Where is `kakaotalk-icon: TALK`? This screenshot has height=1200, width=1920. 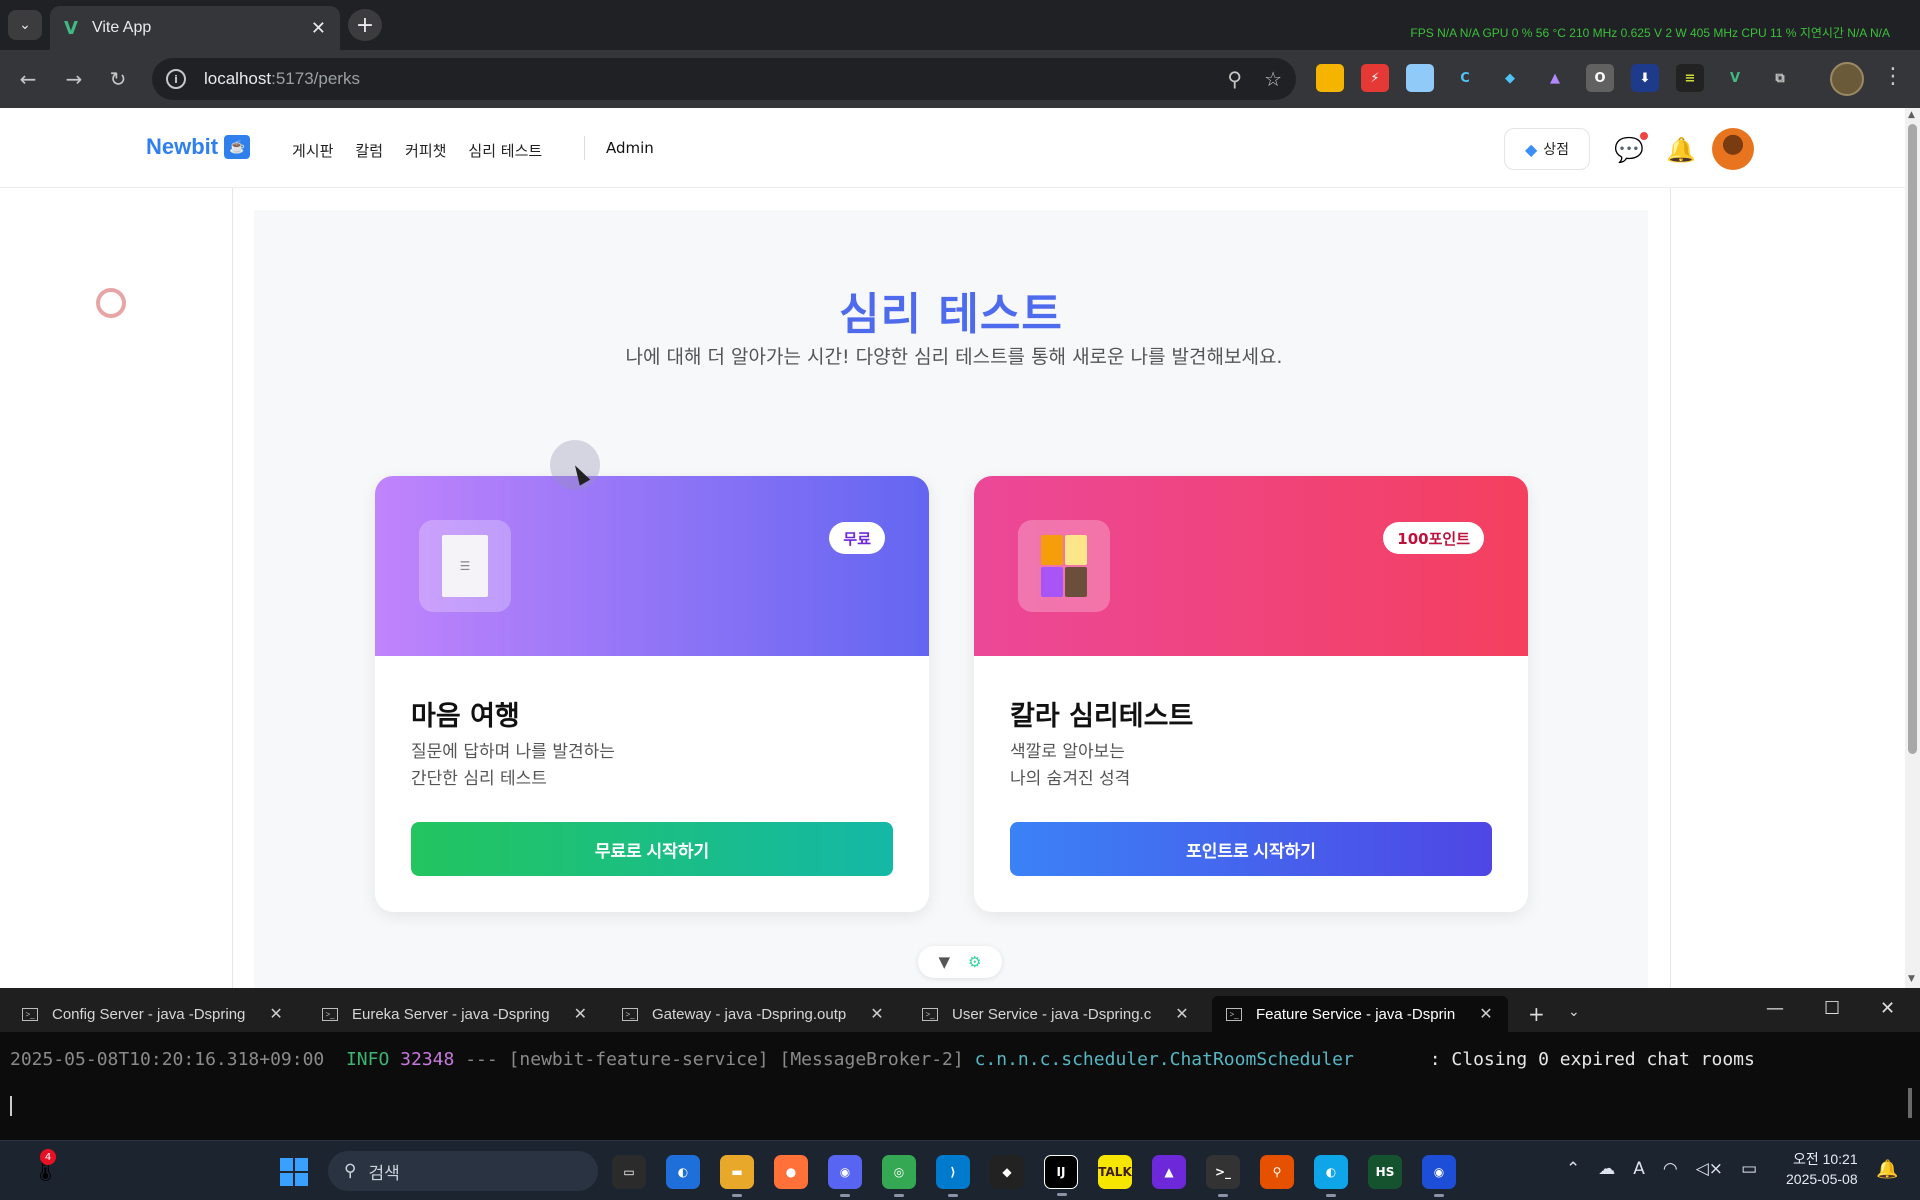
kakaotalk-icon: TALK is located at coordinates (1115, 1172).